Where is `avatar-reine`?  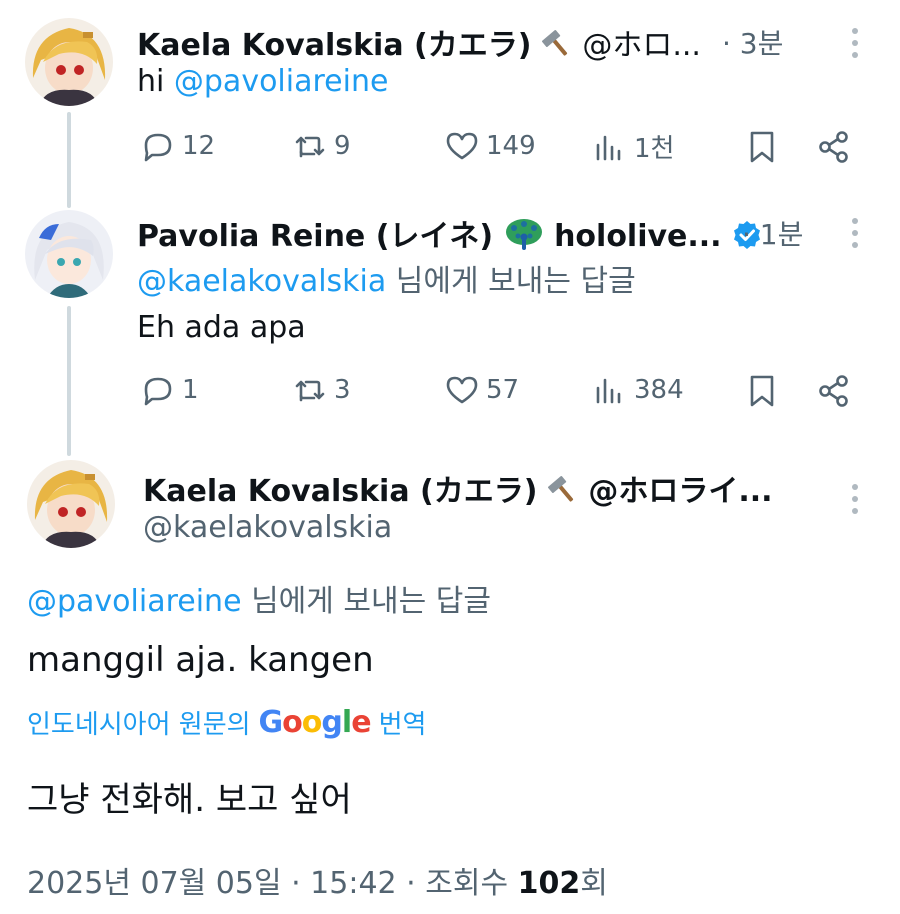
avatar-reine is located at coordinates (69, 254).